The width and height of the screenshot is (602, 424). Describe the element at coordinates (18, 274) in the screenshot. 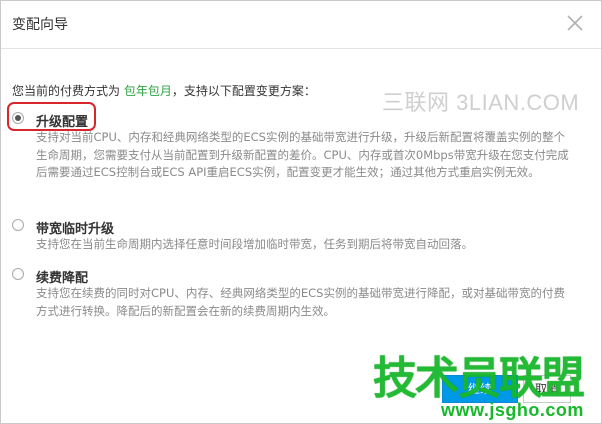

I see `radio-renew-downgrade` at that location.